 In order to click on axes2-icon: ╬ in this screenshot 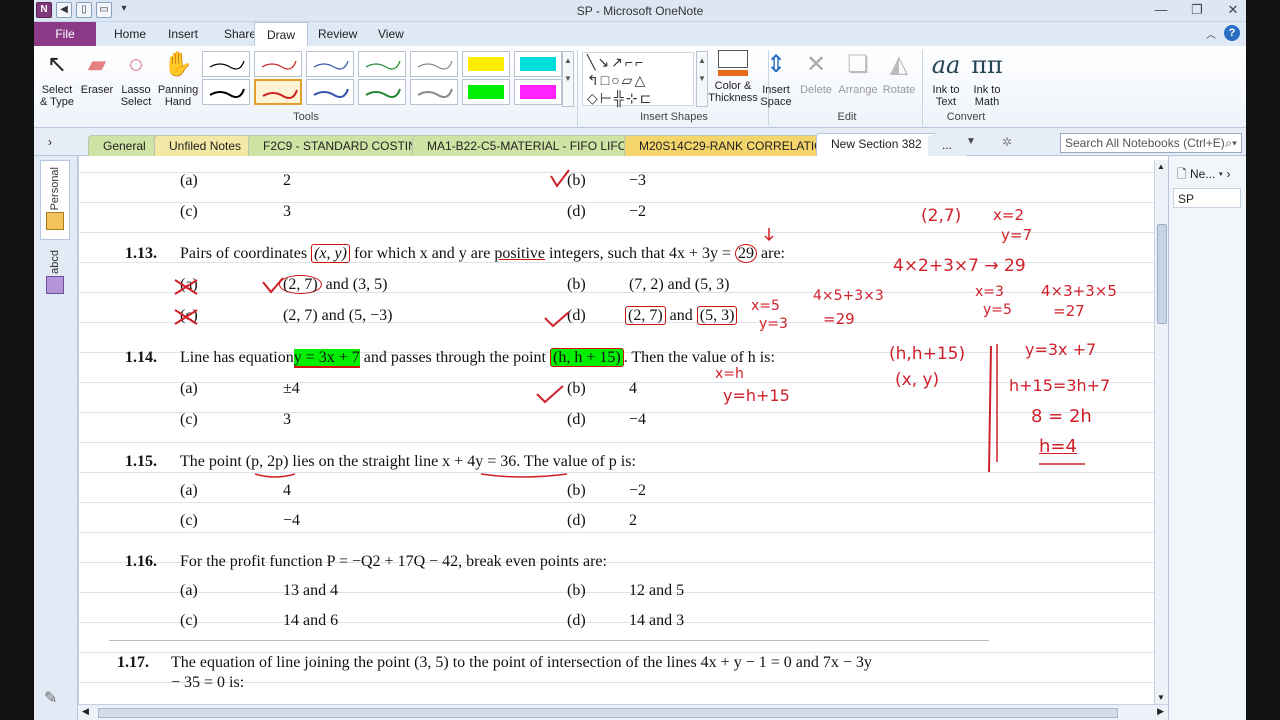, I will do `click(620, 98)`.